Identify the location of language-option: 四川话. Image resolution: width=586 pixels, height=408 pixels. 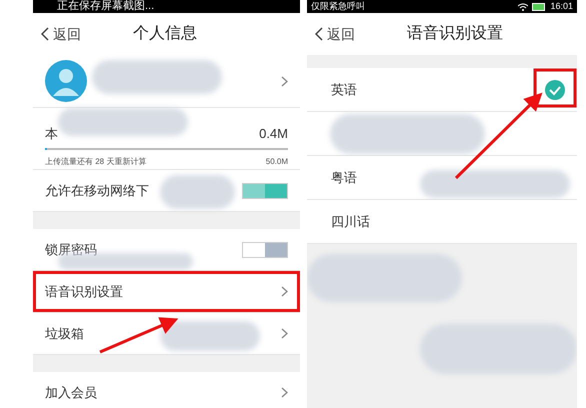
(442, 222).